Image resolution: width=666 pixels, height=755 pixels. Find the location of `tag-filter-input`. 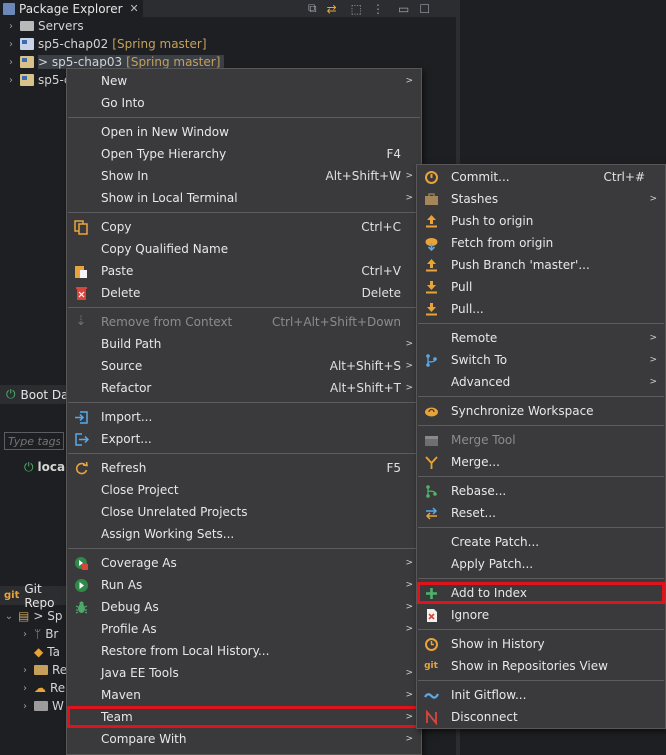

tag-filter-input is located at coordinates (34, 441).